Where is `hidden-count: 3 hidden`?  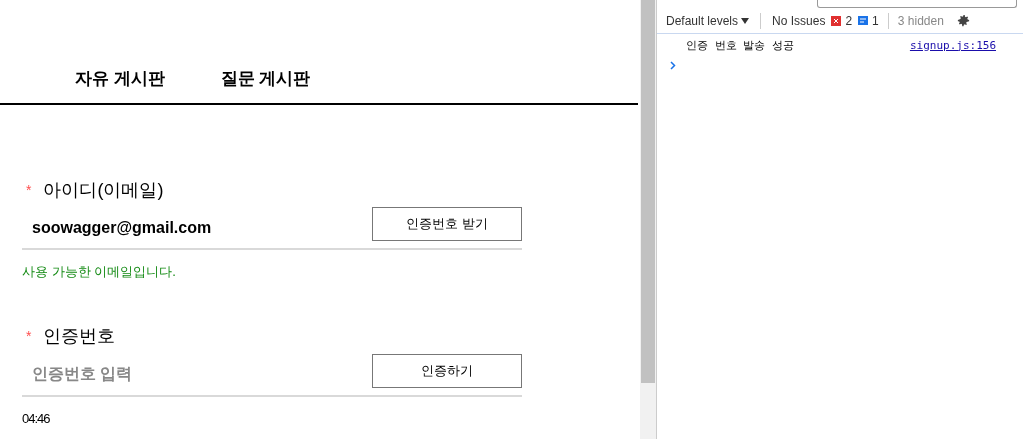 hidden-count: 3 hidden is located at coordinates (920, 21).